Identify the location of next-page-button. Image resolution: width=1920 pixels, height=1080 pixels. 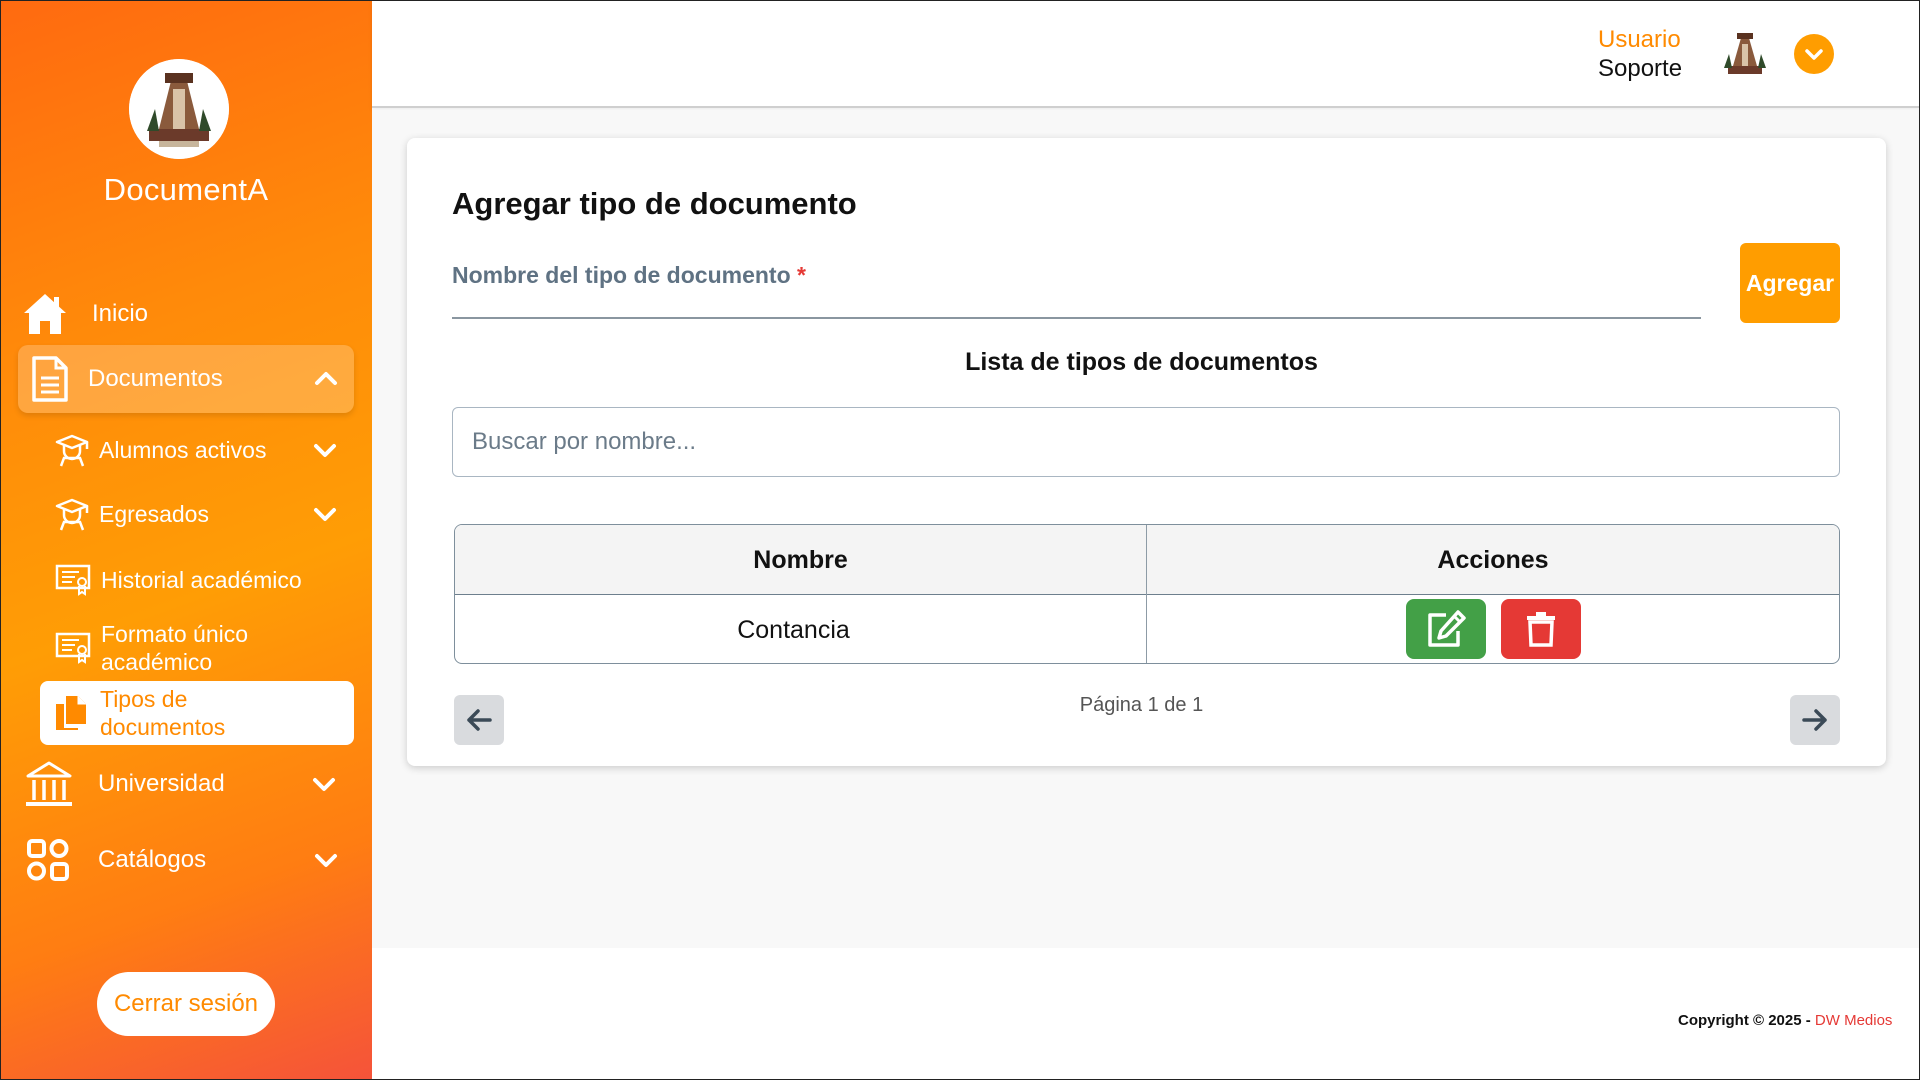
(1815, 720).